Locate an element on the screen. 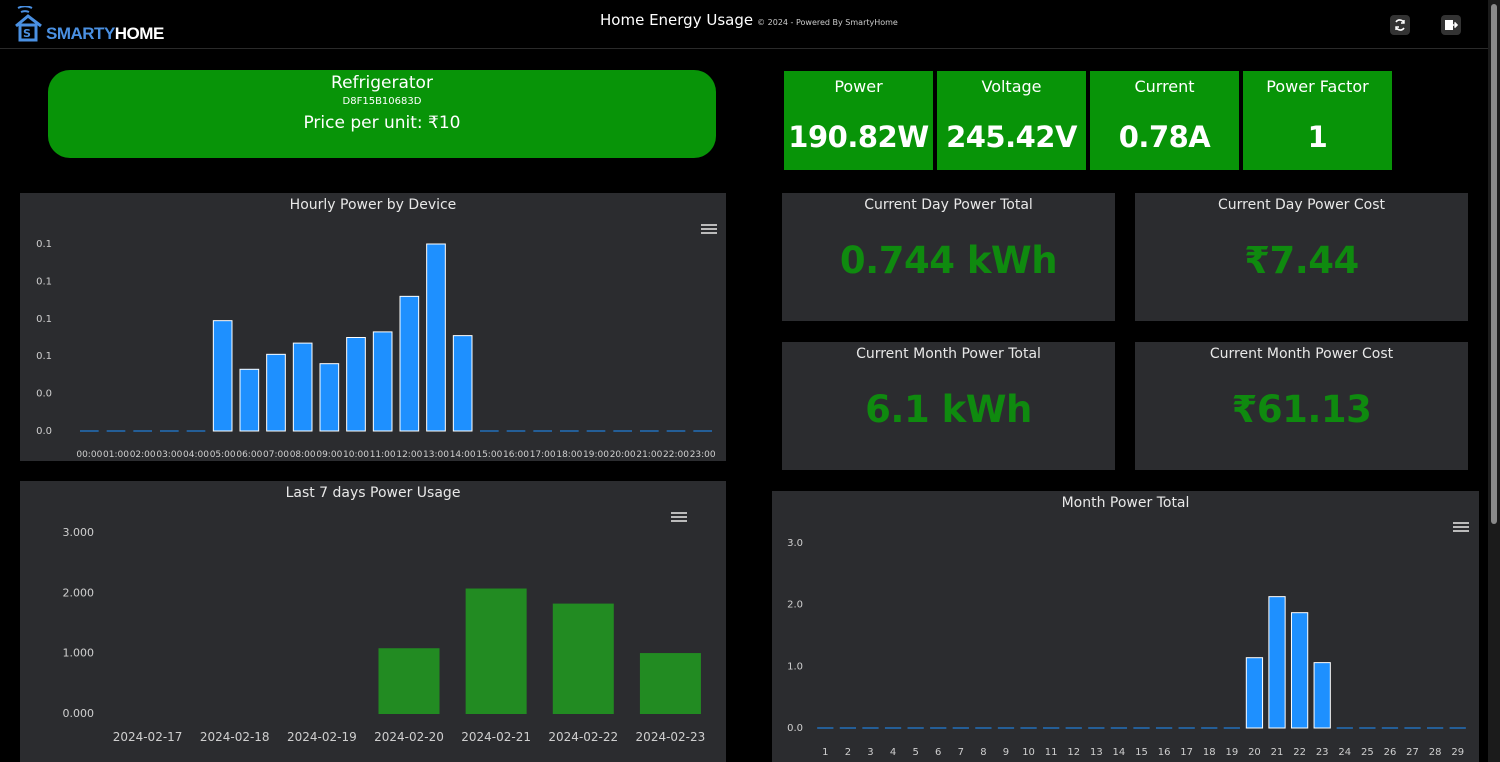 This screenshot has height=762, width=1500. y-tick-label: 3.0 is located at coordinates (795, 543).